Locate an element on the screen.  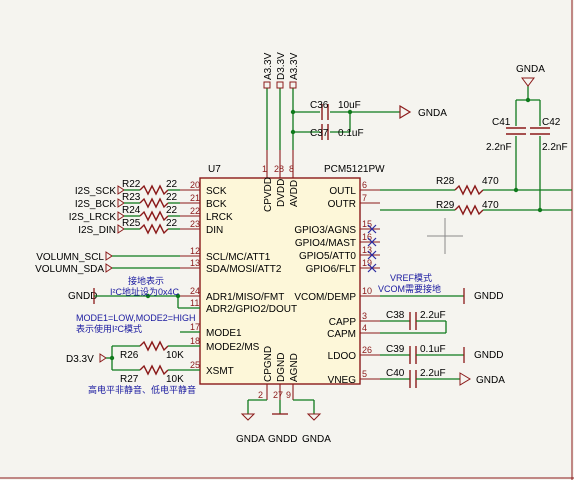
pin-num-agnd: 9 is located at coordinates (288, 395).